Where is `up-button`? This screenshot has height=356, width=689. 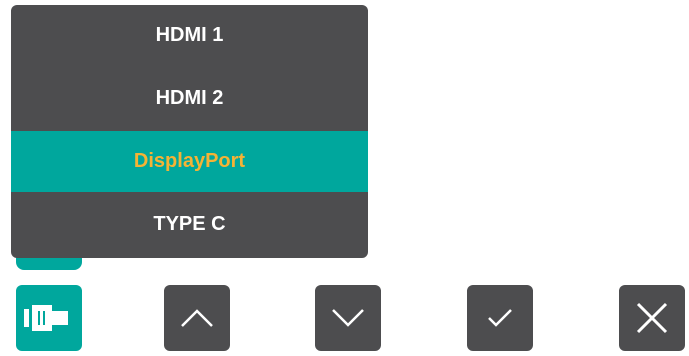
up-button is located at coordinates (197, 318).